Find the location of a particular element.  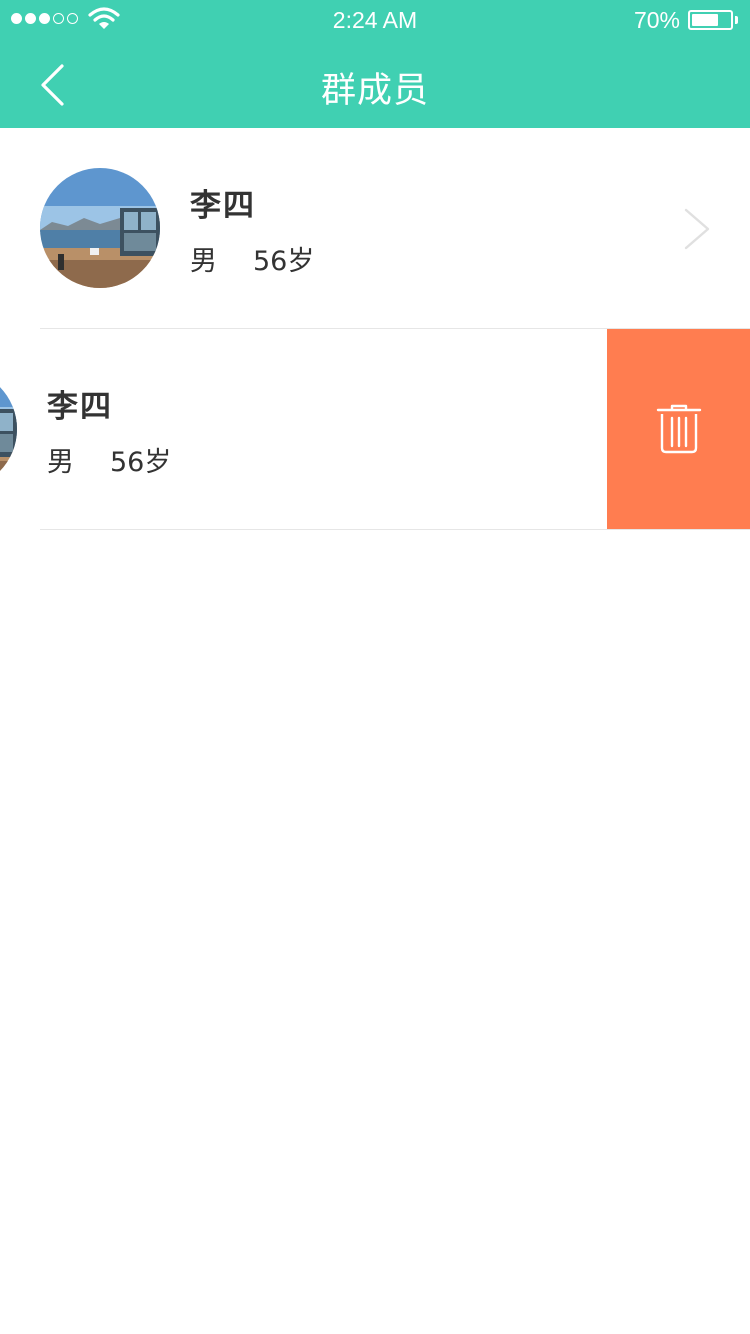

trash-icon is located at coordinates (678, 429).